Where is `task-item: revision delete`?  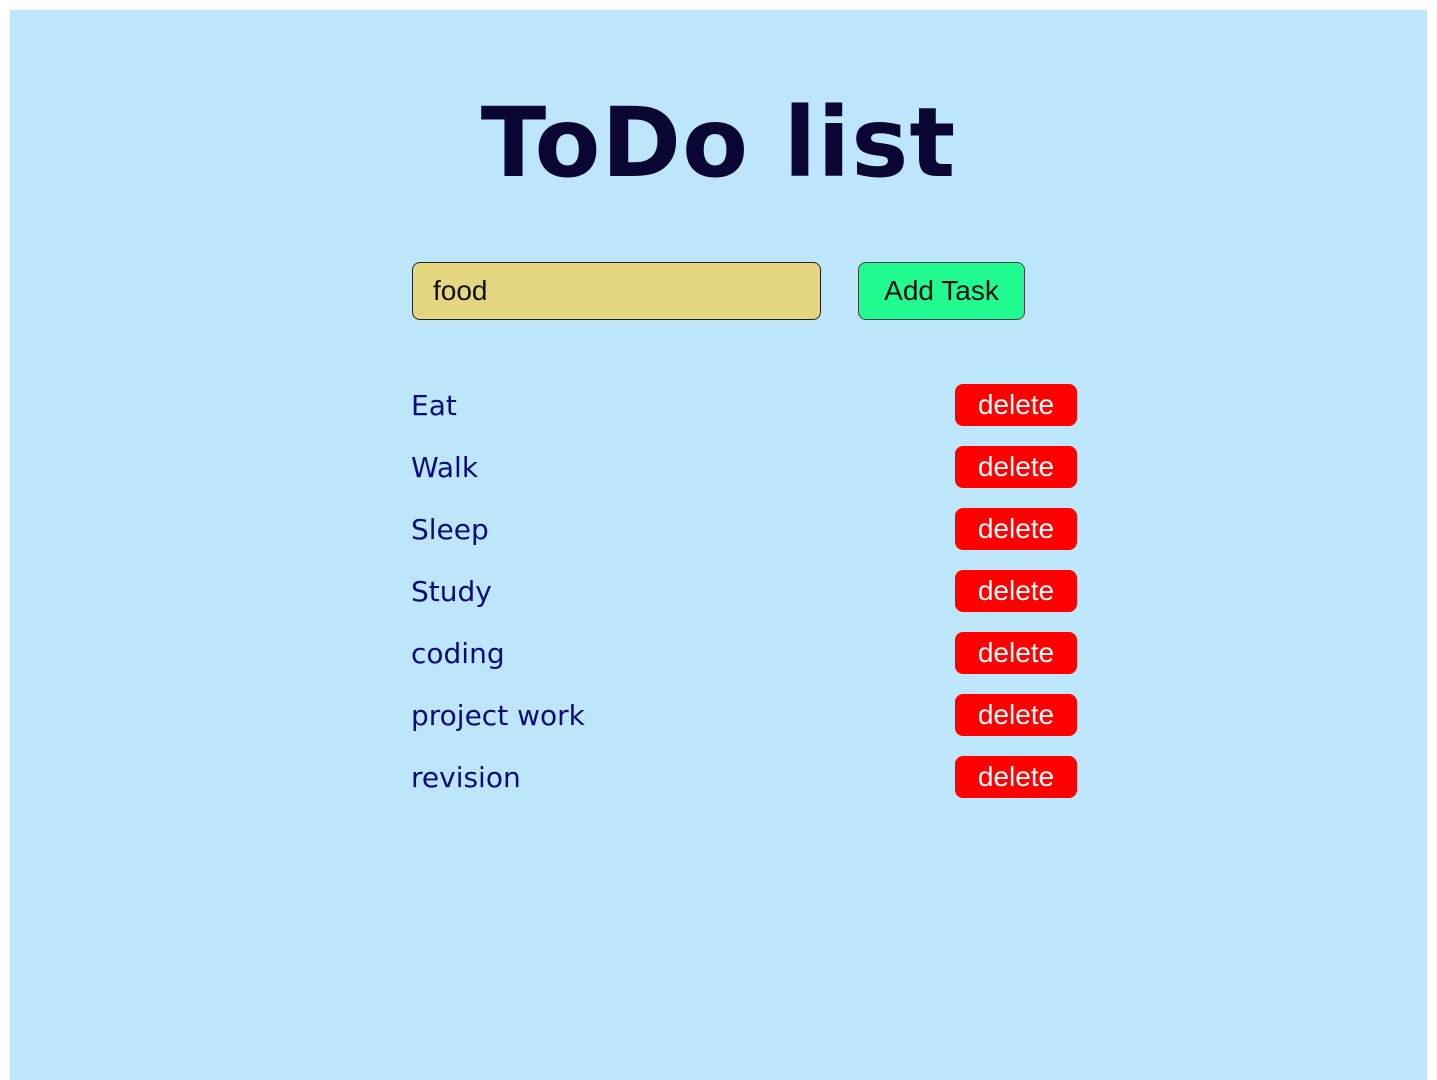
task-item: revision delete is located at coordinates (743, 787).